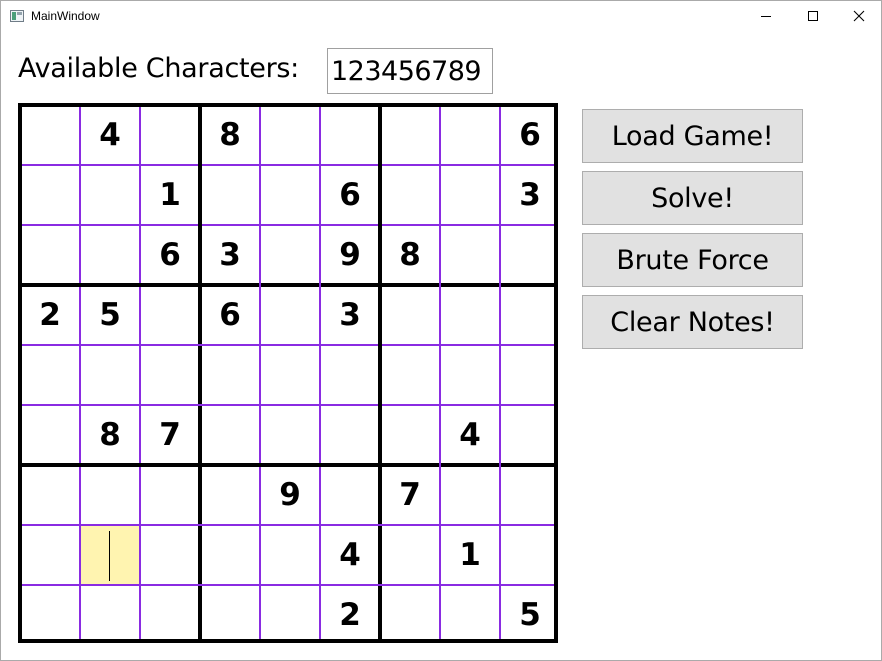 The width and height of the screenshot is (882, 661). Describe the element at coordinates (230, 135) in the screenshot. I see `sudoku-cell-r1-c4: 8` at that location.